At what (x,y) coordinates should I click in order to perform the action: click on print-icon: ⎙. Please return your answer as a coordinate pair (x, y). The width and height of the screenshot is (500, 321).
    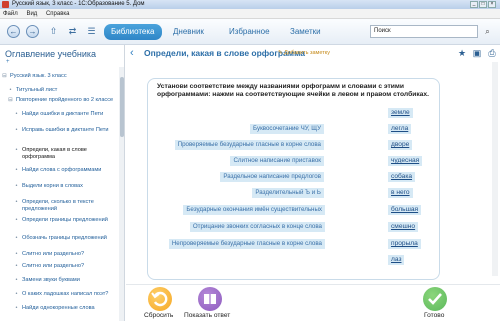
    Looking at the image, I should click on (492, 53).